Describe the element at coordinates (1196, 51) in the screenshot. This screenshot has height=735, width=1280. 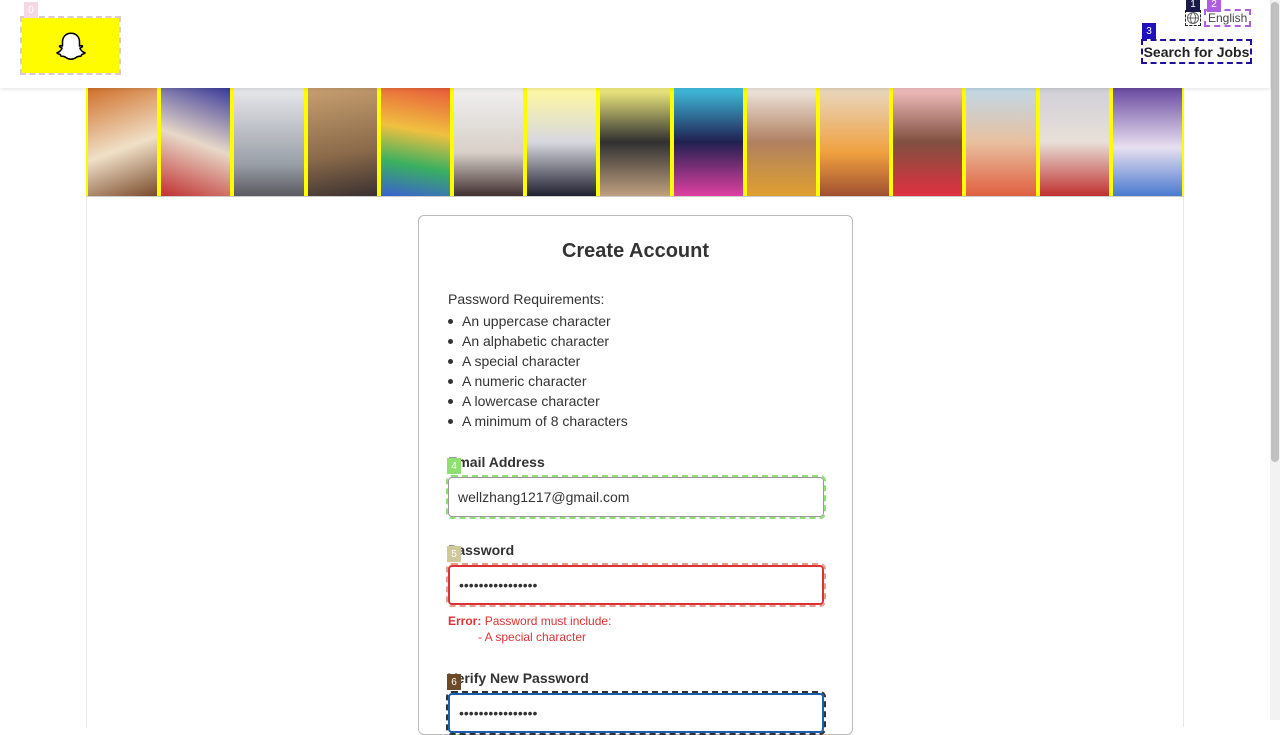
I see `search-jobs-button: Search for Jobs` at that location.